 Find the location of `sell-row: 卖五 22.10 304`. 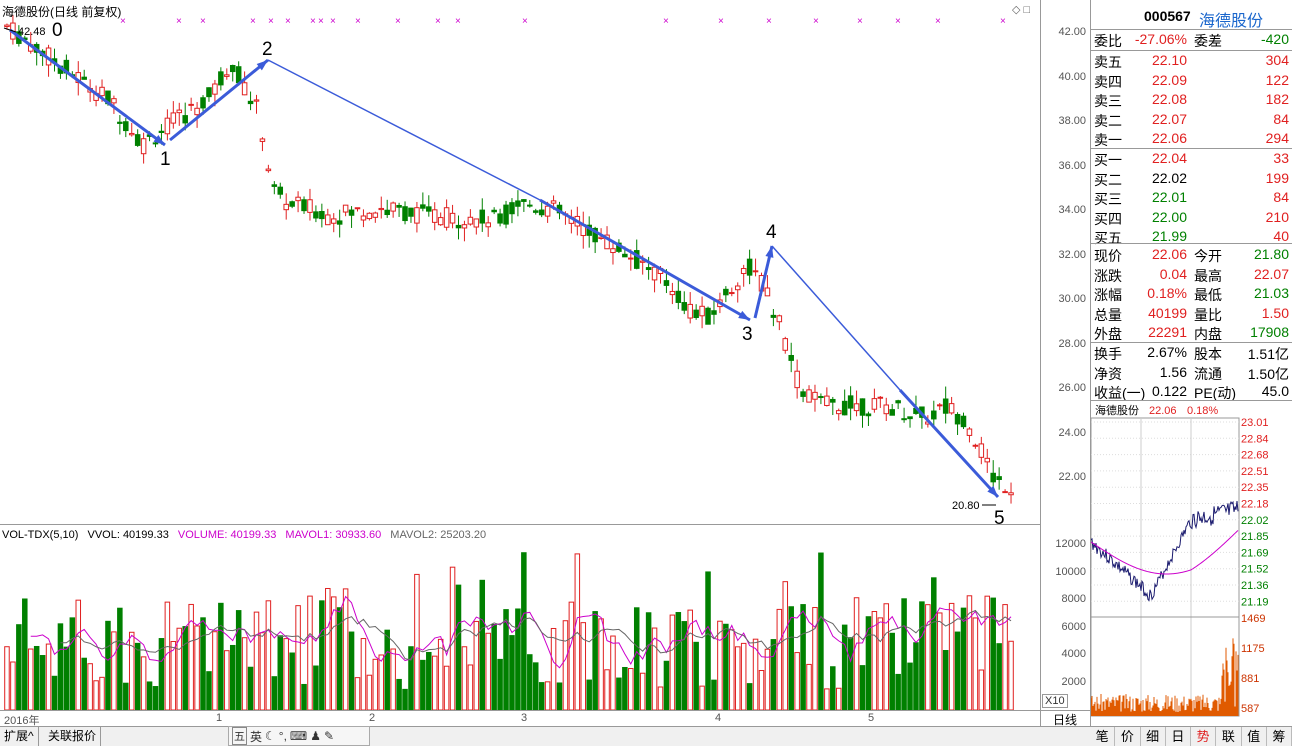

sell-row: 卖五 22.10 304 is located at coordinates (1191, 60).